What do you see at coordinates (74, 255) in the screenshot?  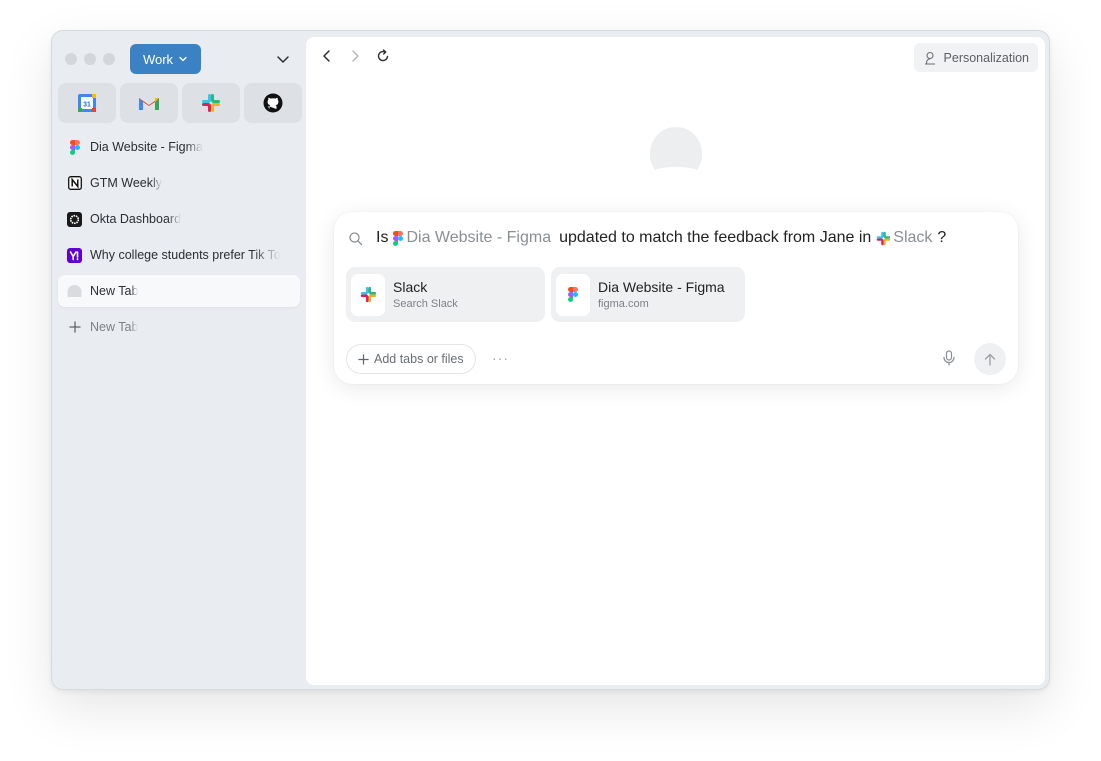 I see `yahoo-icon` at bounding box center [74, 255].